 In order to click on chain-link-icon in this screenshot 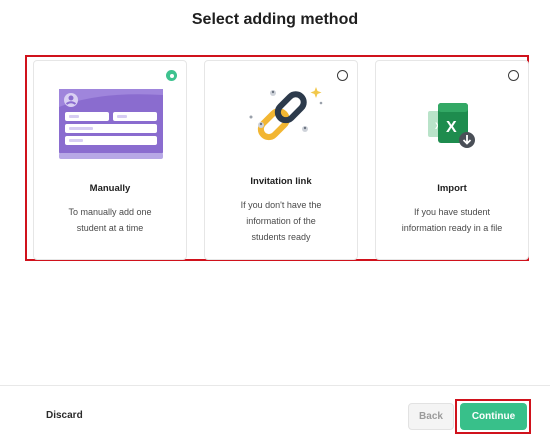, I will do `click(286, 114)`.